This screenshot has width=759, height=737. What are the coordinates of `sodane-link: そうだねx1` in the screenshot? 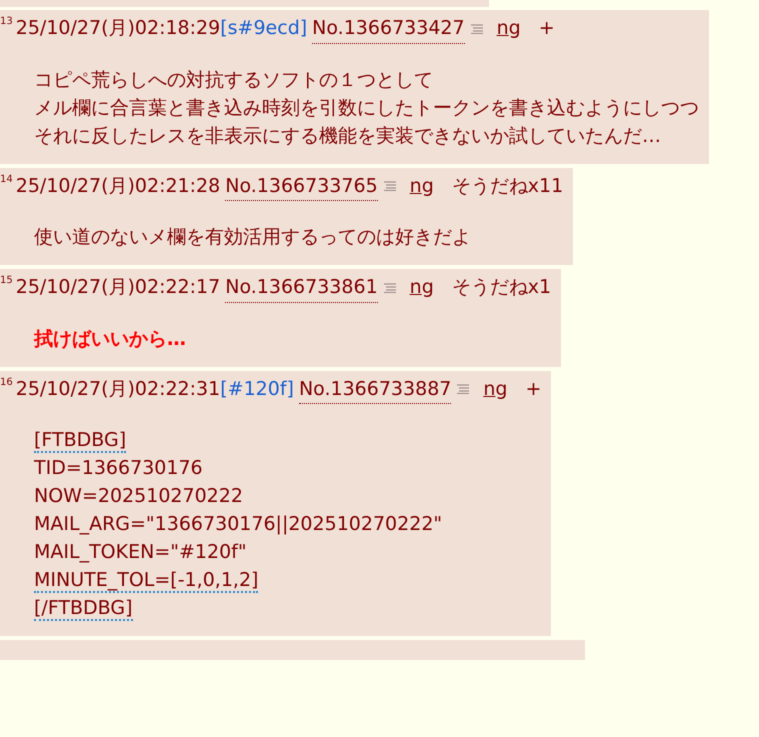 It's located at (502, 287).